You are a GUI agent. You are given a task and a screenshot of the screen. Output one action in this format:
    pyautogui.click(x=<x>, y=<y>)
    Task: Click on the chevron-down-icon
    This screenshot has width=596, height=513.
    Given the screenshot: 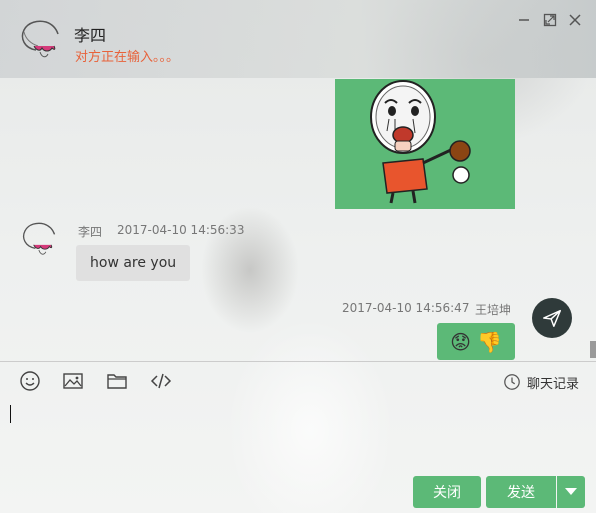 What is the action you would take?
    pyautogui.click(x=571, y=491)
    